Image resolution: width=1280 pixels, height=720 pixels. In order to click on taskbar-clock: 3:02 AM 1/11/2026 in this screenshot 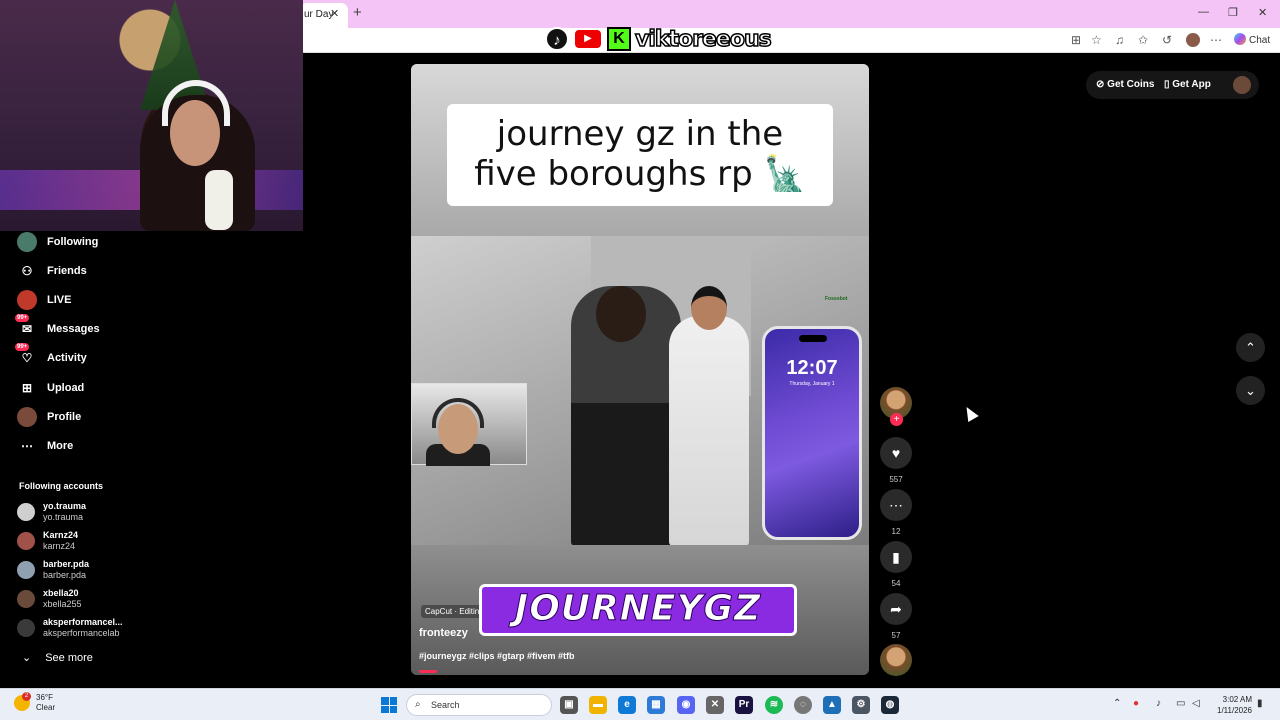, I will do `click(1230, 705)`.